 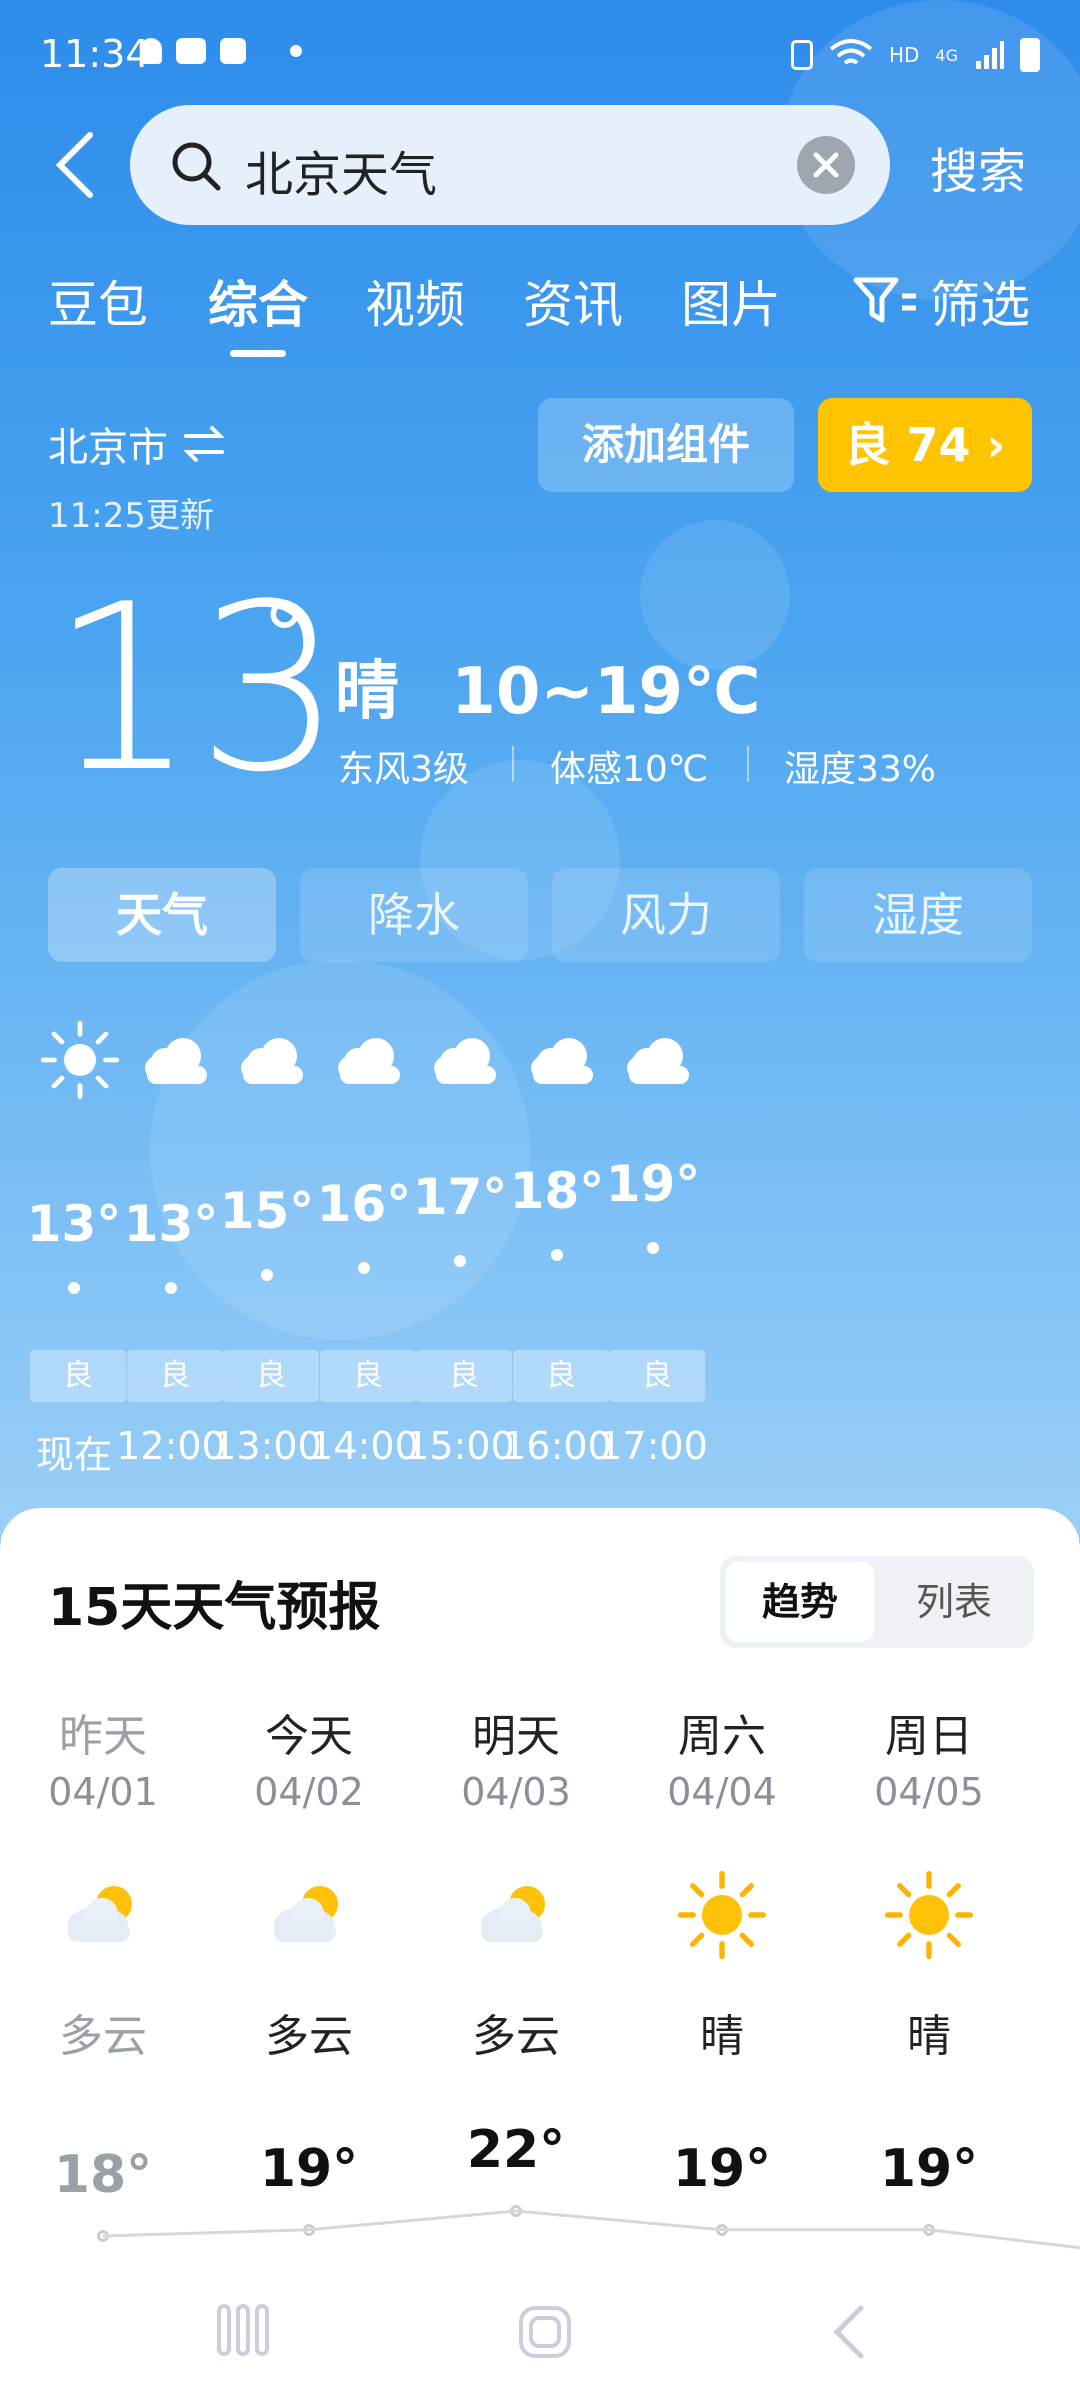 What do you see at coordinates (545, 2332) in the screenshot?
I see `home-icon` at bounding box center [545, 2332].